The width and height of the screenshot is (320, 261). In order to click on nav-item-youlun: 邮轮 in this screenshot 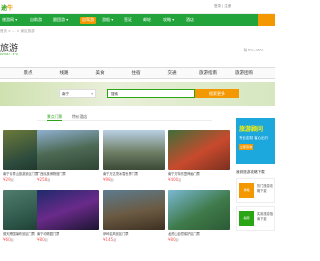, I will do `click(147, 20)`.